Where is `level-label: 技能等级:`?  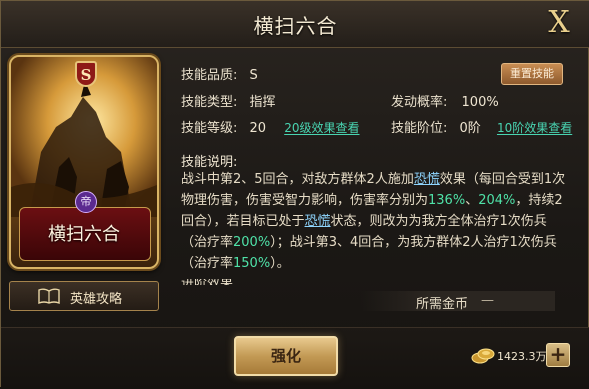
level-label: 技能等级: is located at coordinates (209, 128).